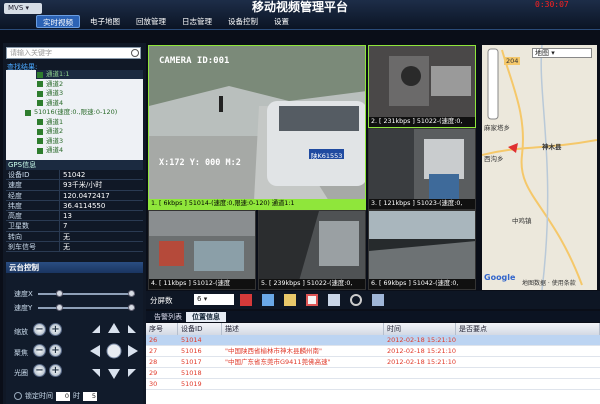 The width and height of the screenshot is (600, 404). What do you see at coordinates (33, 226) in the screenshot?
I see `gps-key: 卫星数` at bounding box center [33, 226].